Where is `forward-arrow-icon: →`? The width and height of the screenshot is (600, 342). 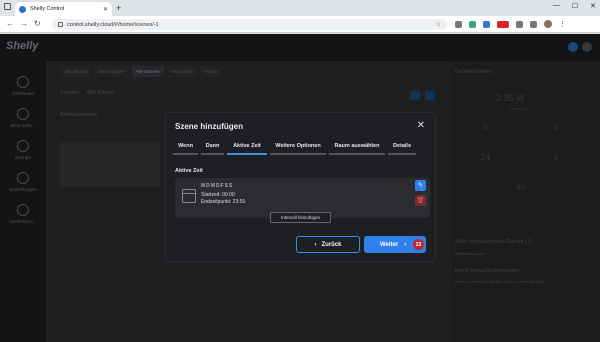
forward-arrow-icon: → is located at coordinates (24, 23).